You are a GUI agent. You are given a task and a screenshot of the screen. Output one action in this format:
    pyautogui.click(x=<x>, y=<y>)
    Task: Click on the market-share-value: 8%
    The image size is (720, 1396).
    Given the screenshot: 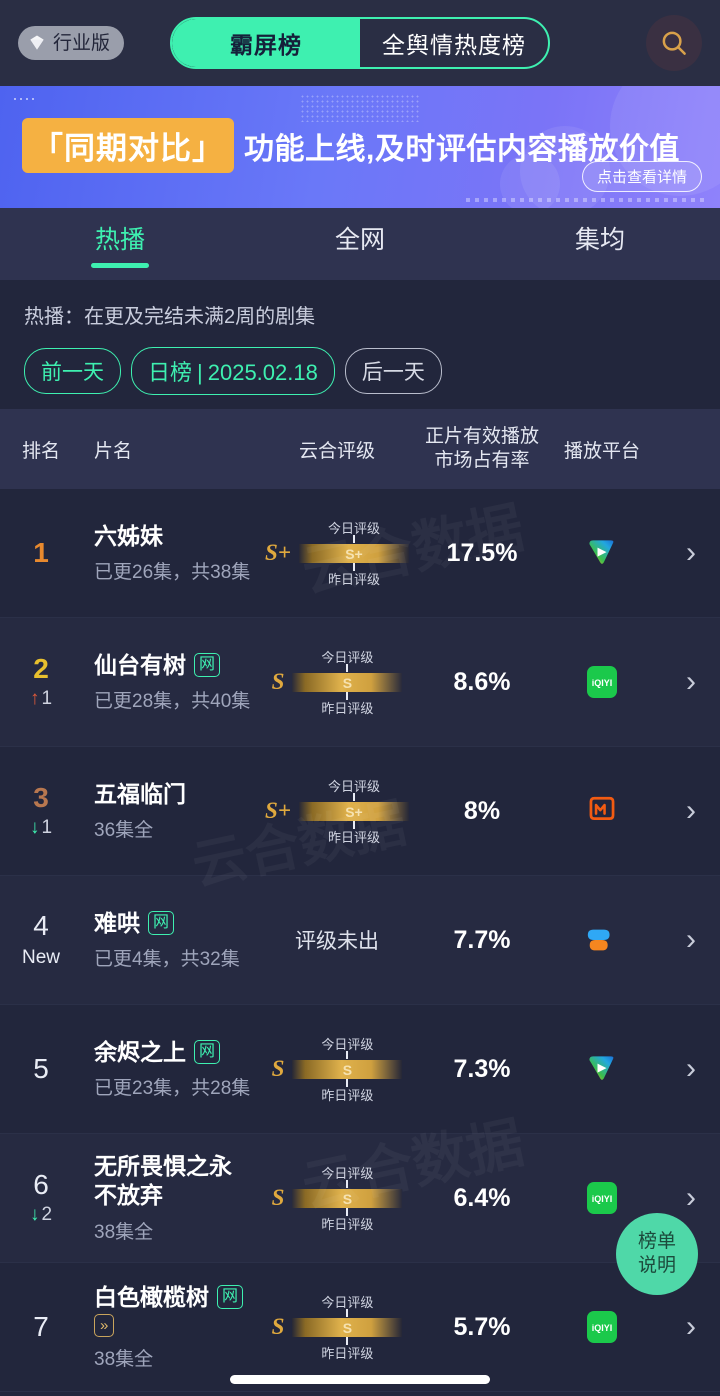 What is the action you would take?
    pyautogui.click(x=482, y=810)
    